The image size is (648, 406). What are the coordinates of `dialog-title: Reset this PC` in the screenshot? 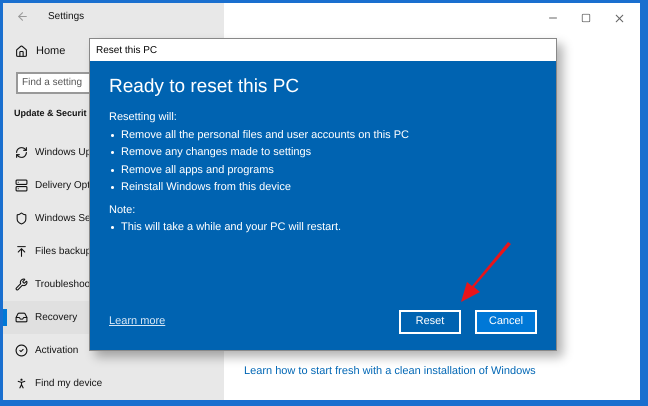 It's located at (127, 51).